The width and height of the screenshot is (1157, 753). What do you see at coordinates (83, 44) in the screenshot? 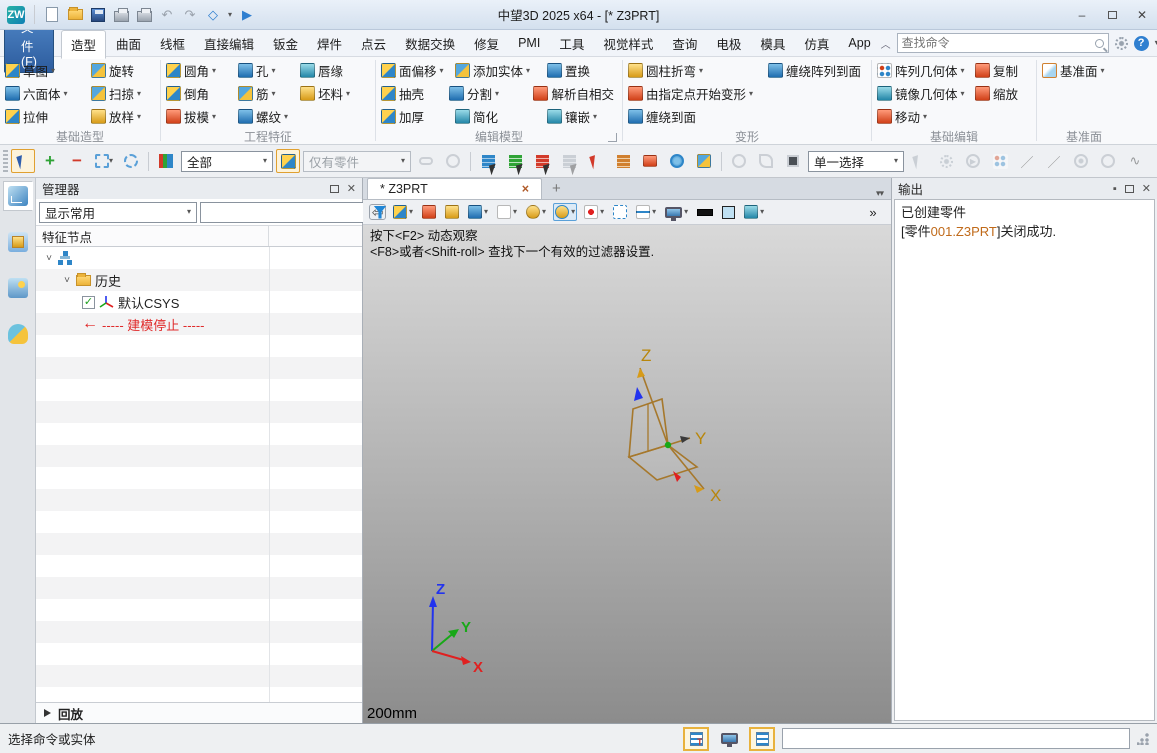
I see `tab-shape: 造型` at bounding box center [83, 44].